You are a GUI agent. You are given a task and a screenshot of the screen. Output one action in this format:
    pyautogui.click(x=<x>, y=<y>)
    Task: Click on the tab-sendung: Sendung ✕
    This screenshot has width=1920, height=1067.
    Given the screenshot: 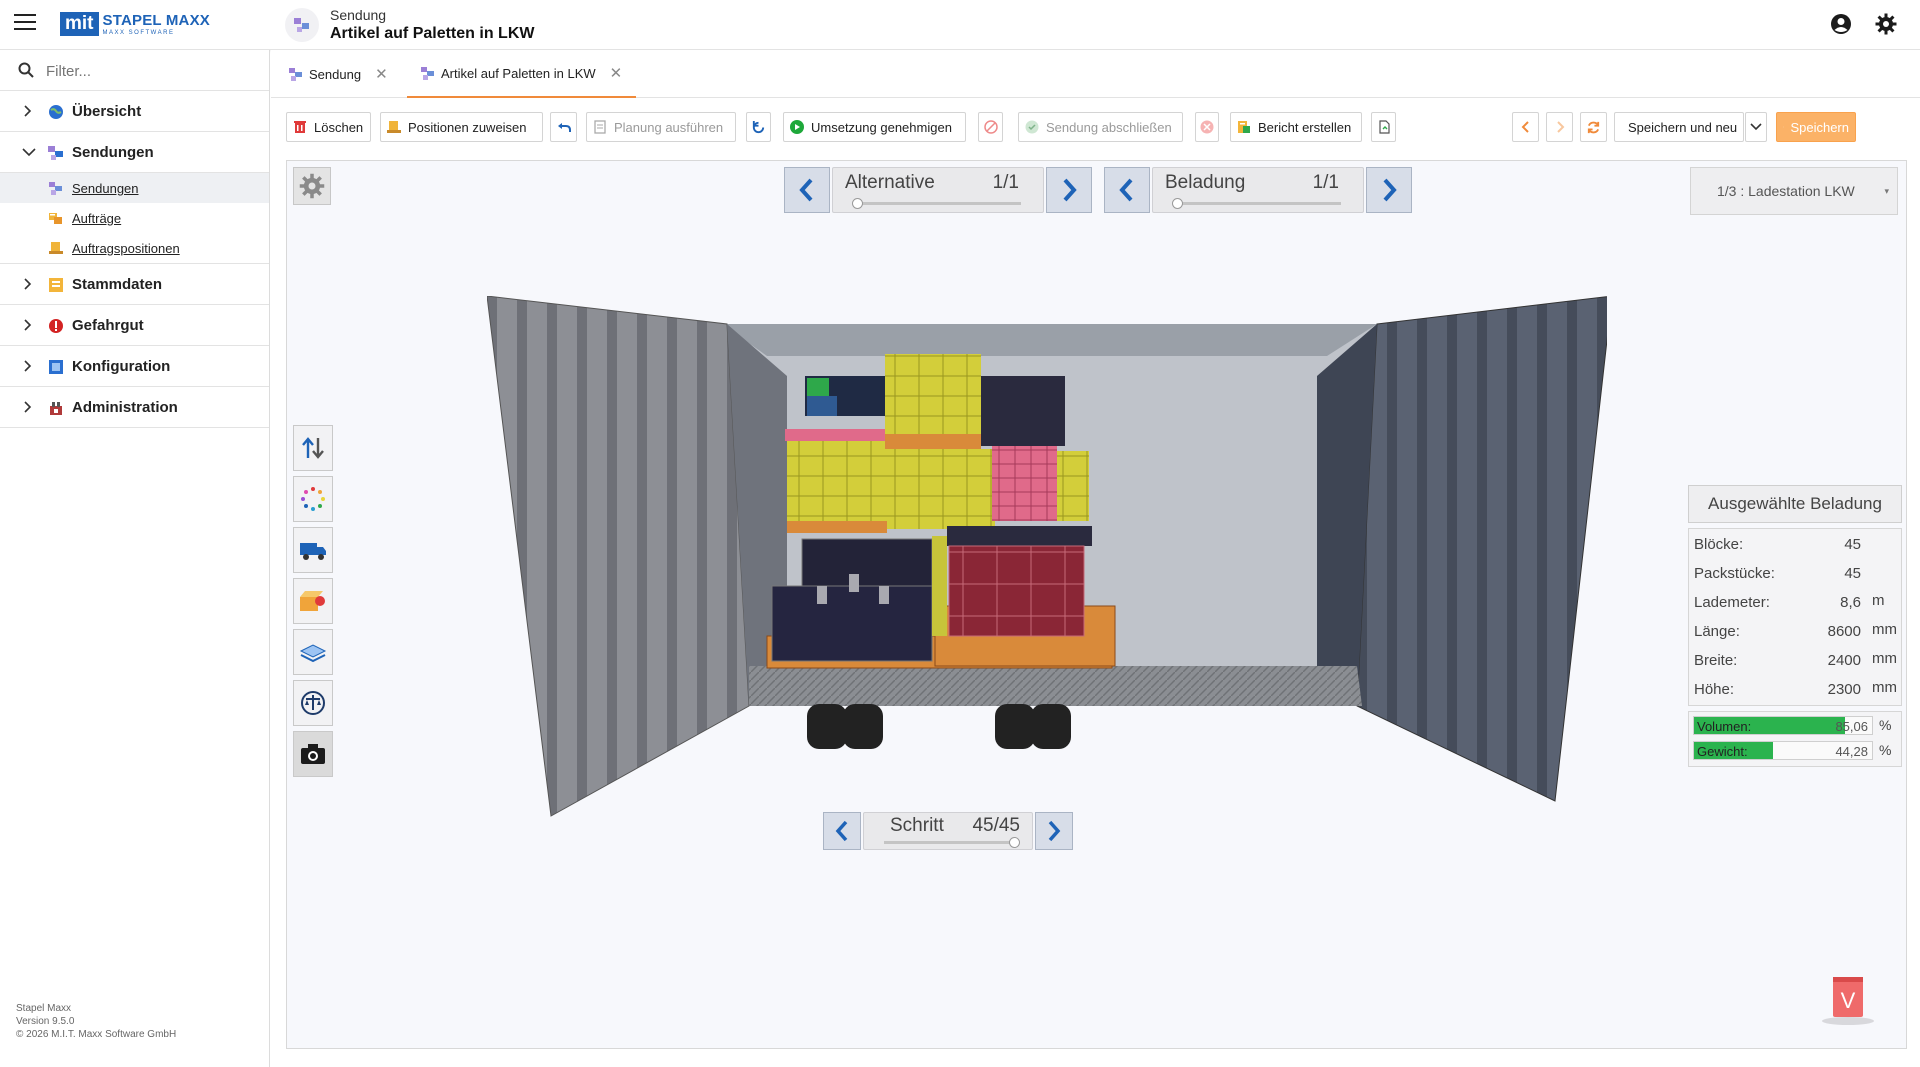 What is the action you would take?
    pyautogui.click(x=338, y=74)
    